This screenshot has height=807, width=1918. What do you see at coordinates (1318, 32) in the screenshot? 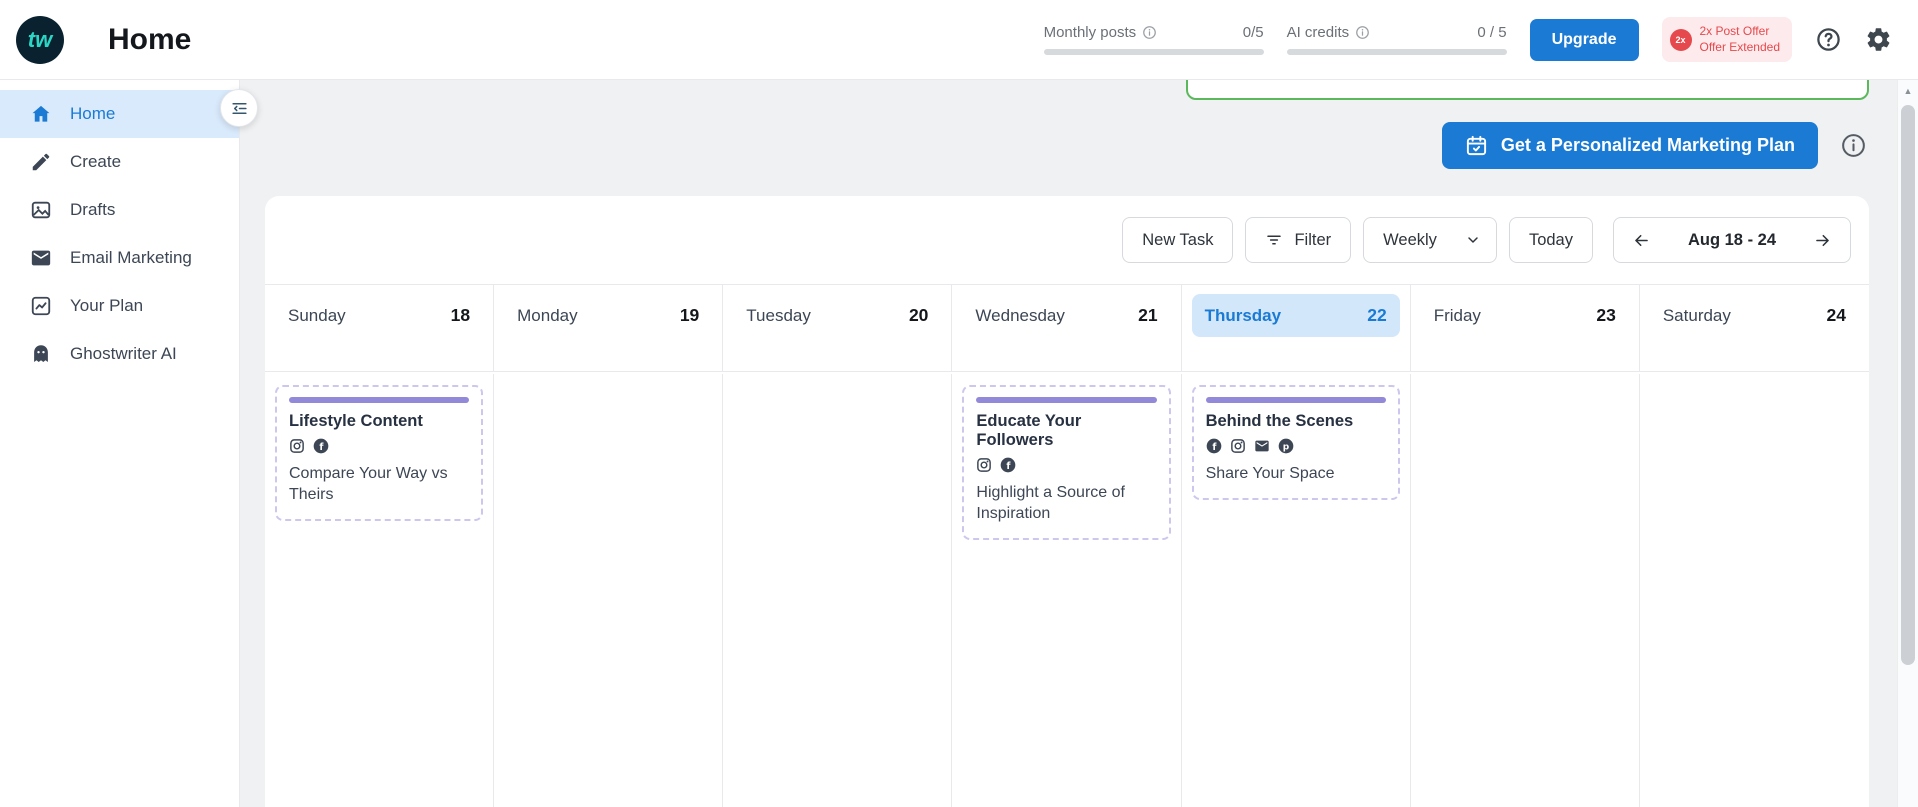
I see `ai-credits-label: AI credits` at bounding box center [1318, 32].